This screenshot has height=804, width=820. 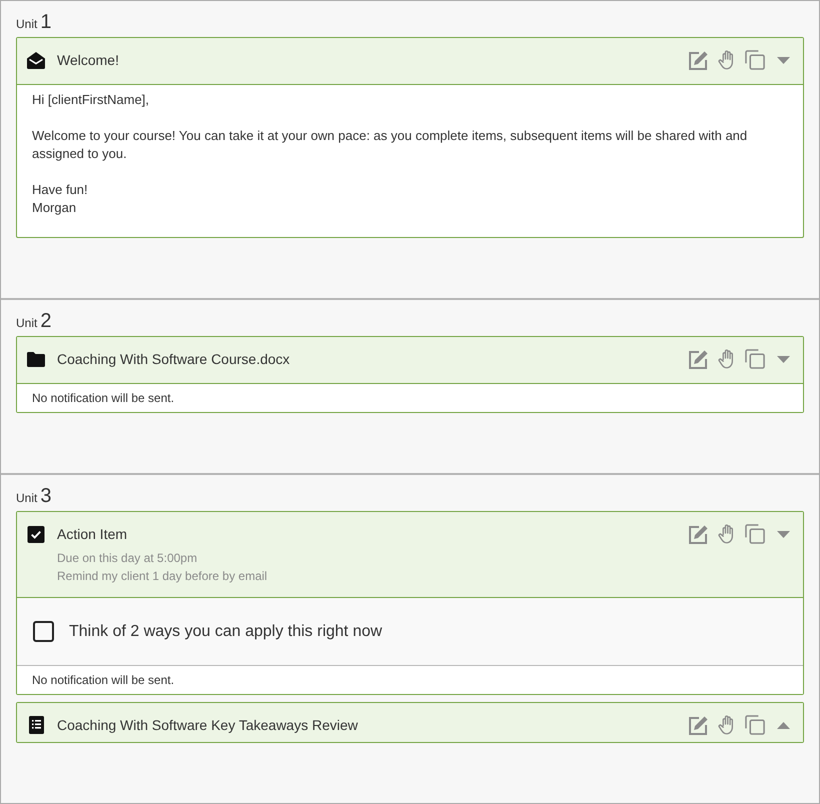 What do you see at coordinates (60, 190) in the screenshot?
I see `message-text: Have fun!` at bounding box center [60, 190].